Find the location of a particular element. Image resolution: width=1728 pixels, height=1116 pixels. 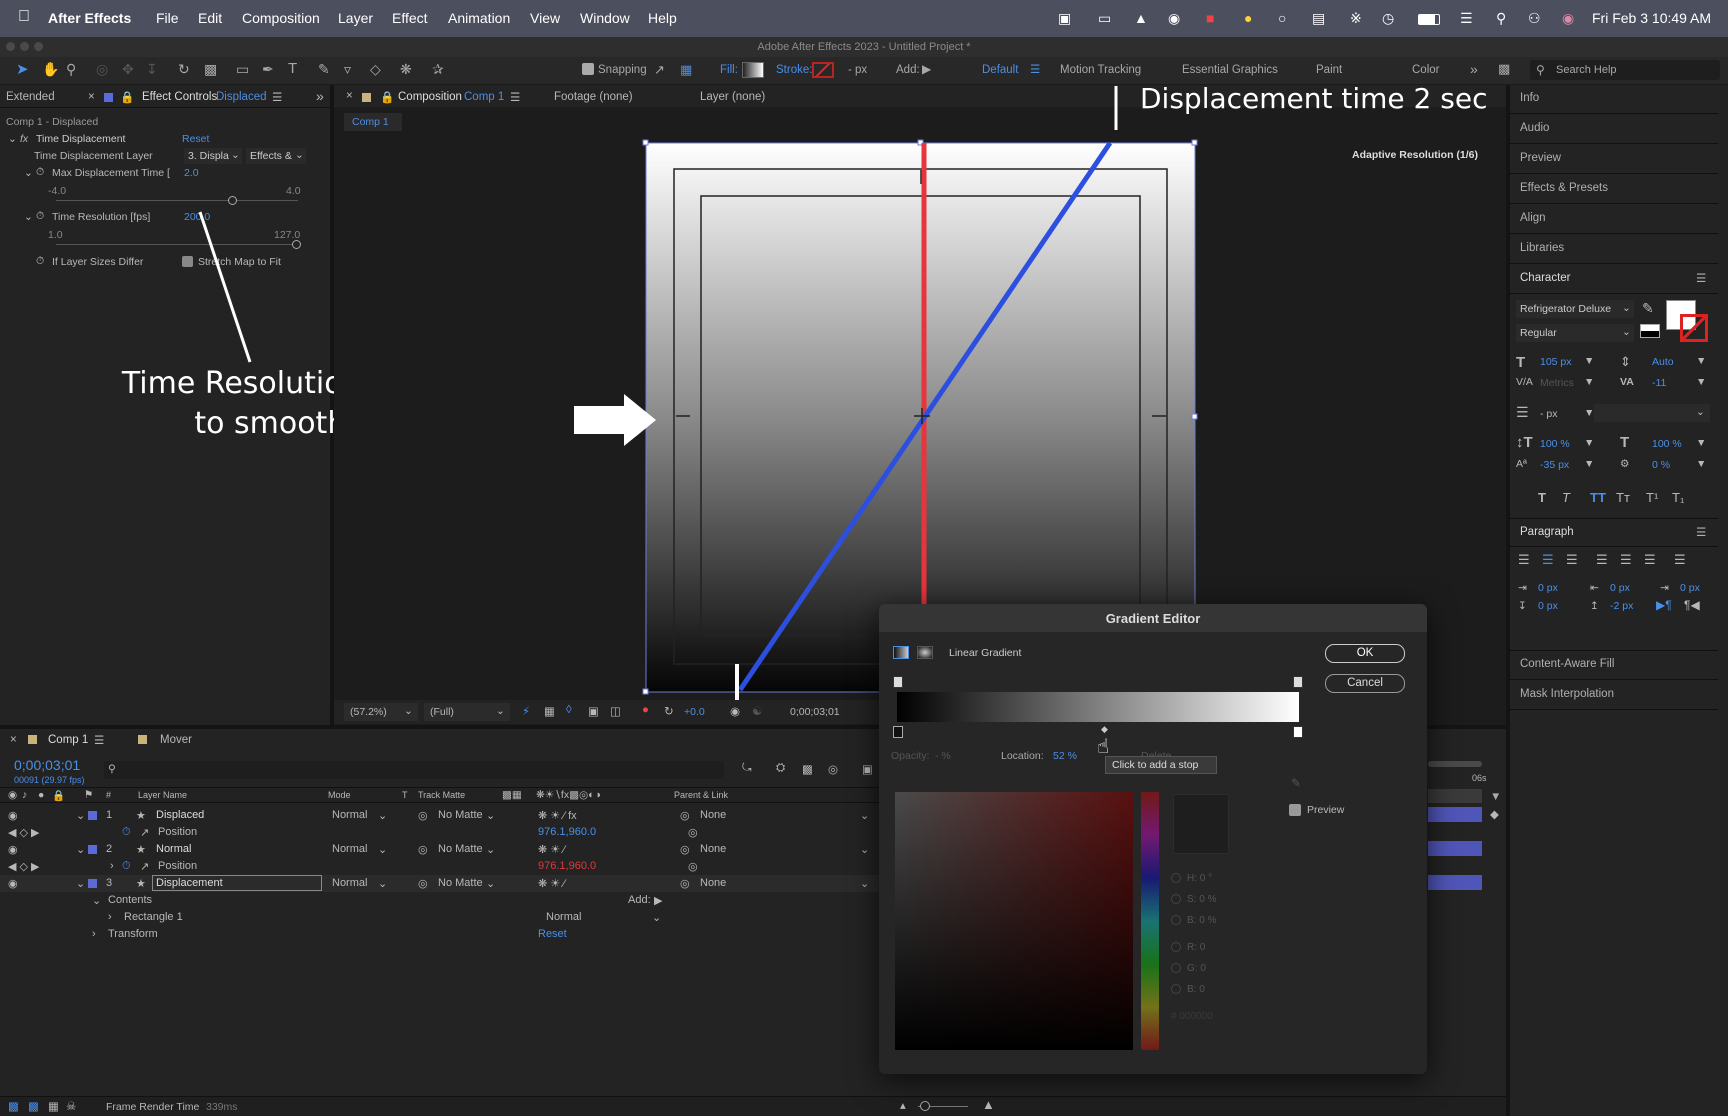

hide-shy-icon: ▩ is located at coordinates (807, 769).